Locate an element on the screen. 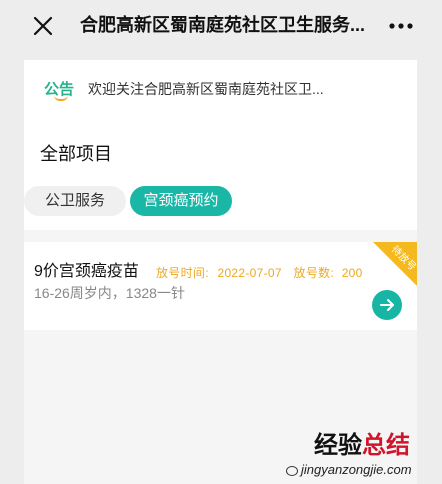 This screenshot has height=484, width=442. watermark: 经验总结 jingyanzongjie.com is located at coordinates (361, 457).